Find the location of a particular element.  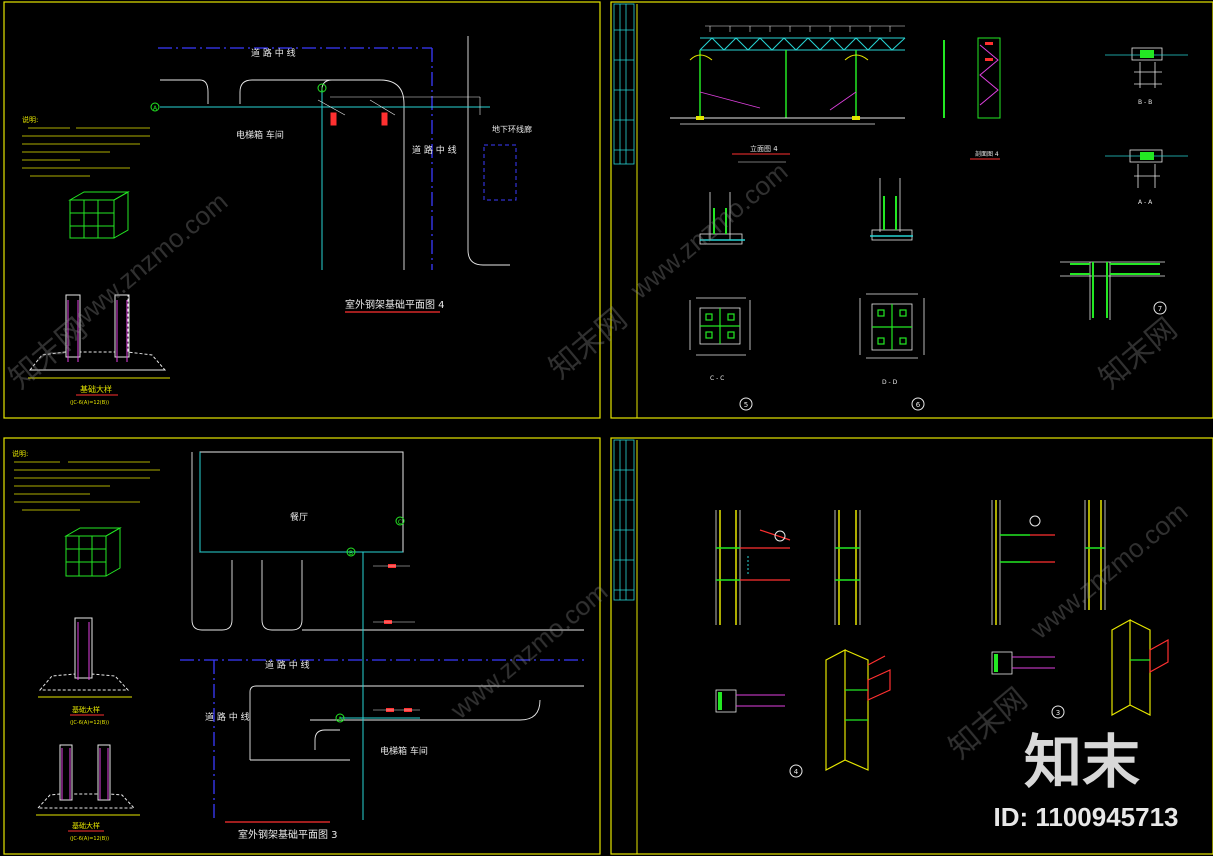

axis-1-label: 1 is located at coordinates (322, 89).